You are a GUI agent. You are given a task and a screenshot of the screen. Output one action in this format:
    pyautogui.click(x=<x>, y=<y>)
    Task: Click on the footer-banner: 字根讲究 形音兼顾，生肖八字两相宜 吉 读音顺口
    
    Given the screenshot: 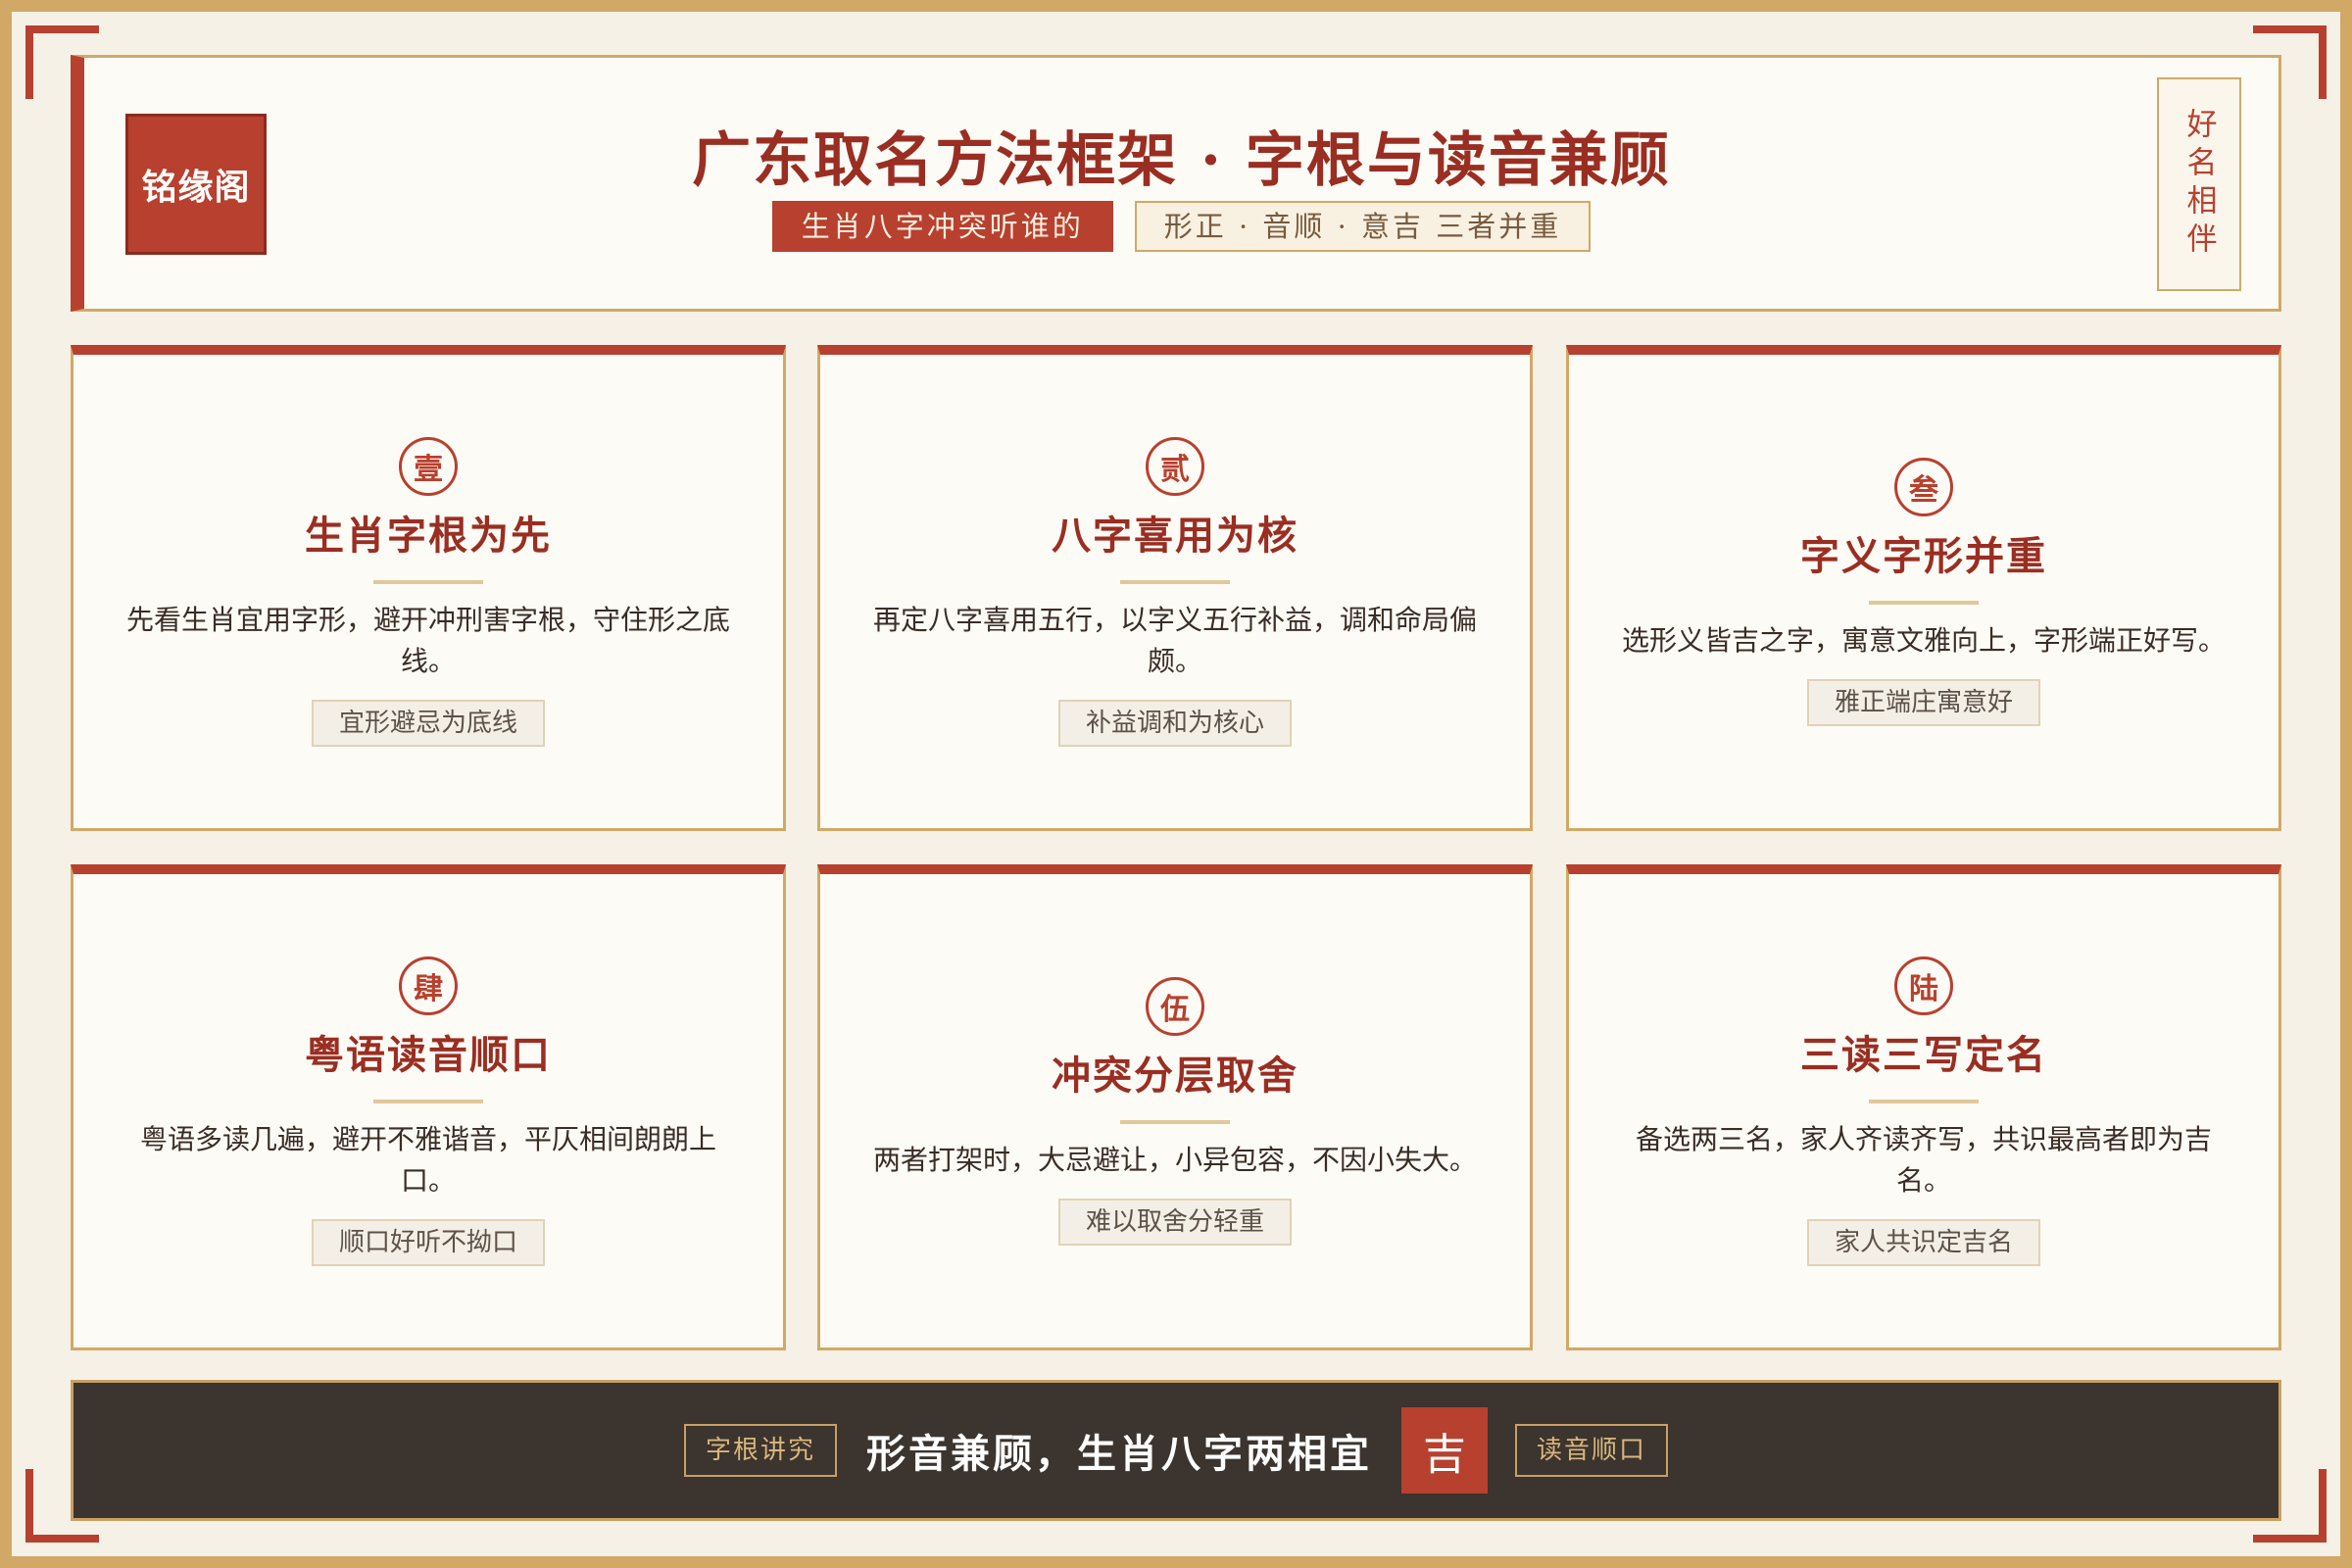 What is the action you would take?
    pyautogui.click(x=1176, y=1450)
    